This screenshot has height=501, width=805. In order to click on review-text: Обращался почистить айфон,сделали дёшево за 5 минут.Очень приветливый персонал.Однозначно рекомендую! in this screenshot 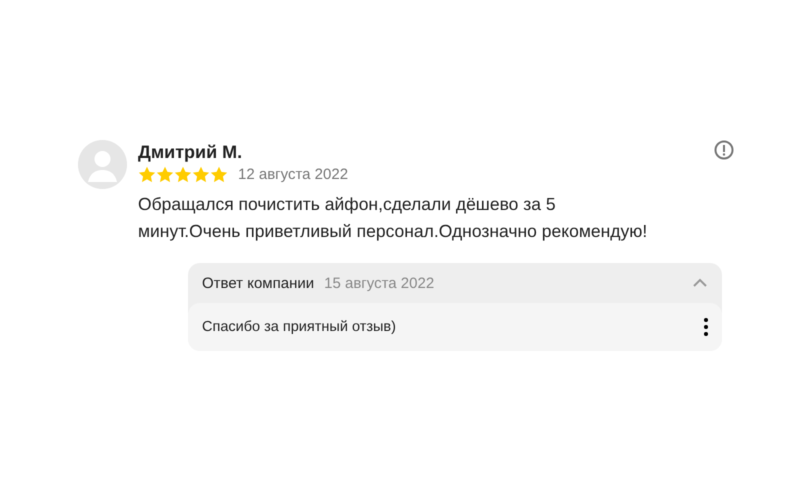, I will do `click(393, 218)`.